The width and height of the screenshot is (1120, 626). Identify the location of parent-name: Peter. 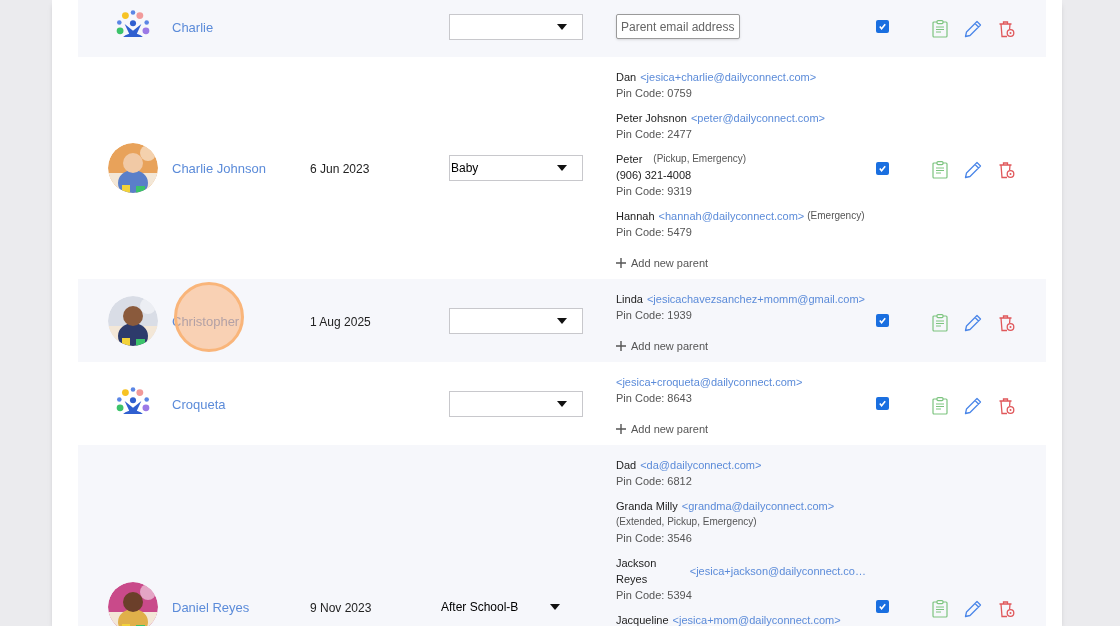
(629, 159).